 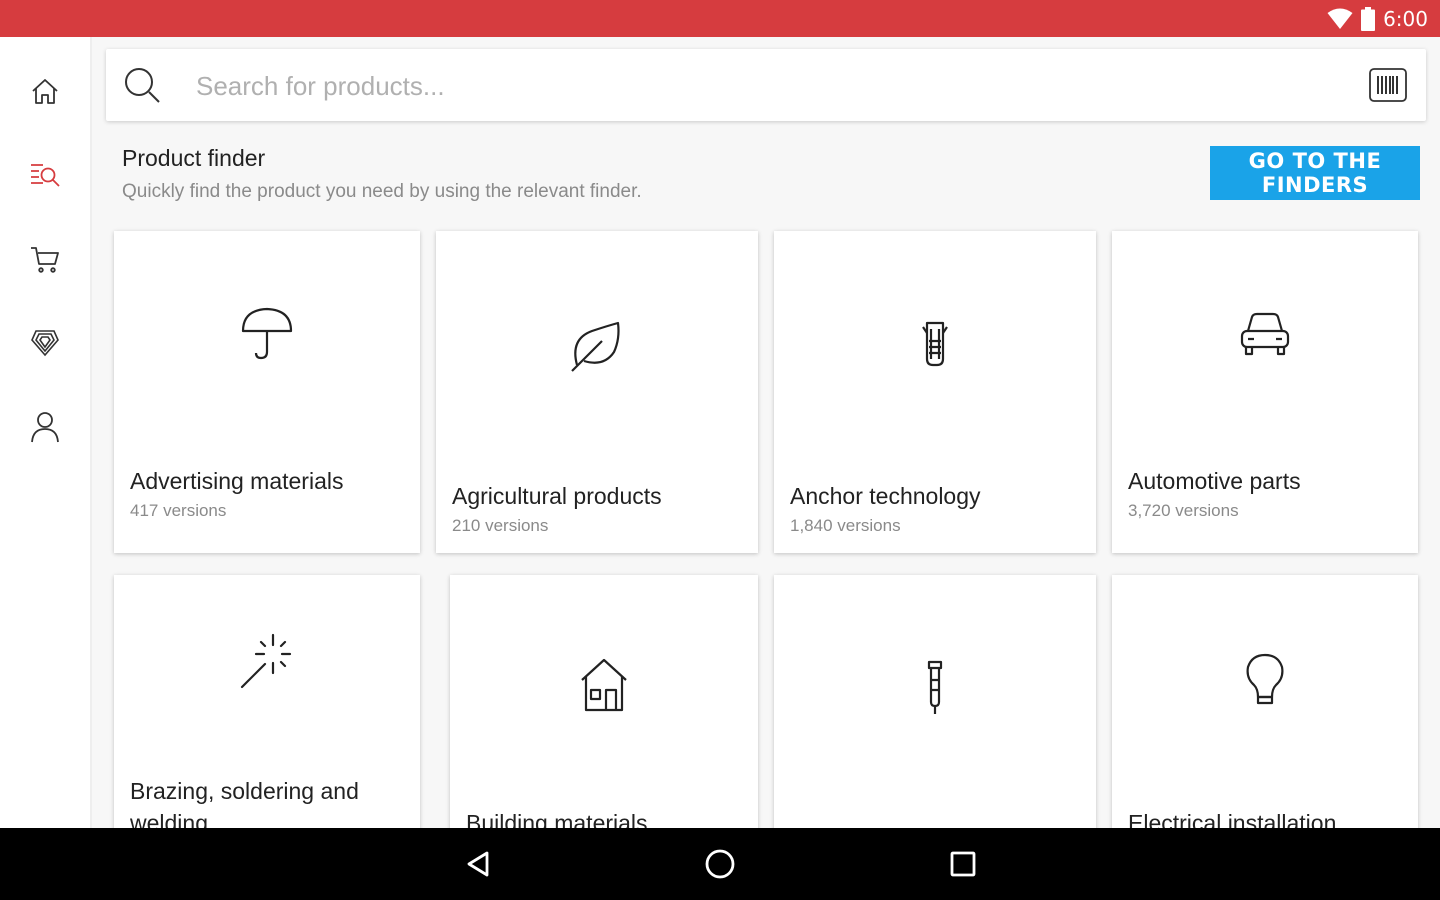 What do you see at coordinates (500, 525) in the screenshot?
I see `category-versions: 210 versions` at bounding box center [500, 525].